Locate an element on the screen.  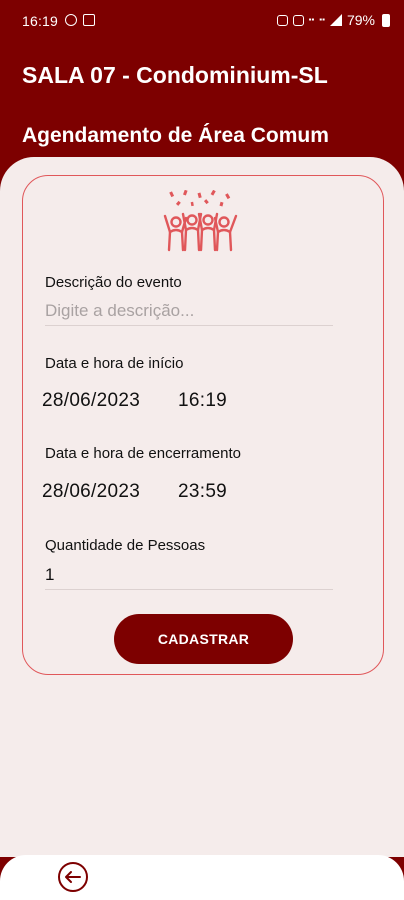
start-date-field: 28/06/2023 is located at coordinates (91, 404).